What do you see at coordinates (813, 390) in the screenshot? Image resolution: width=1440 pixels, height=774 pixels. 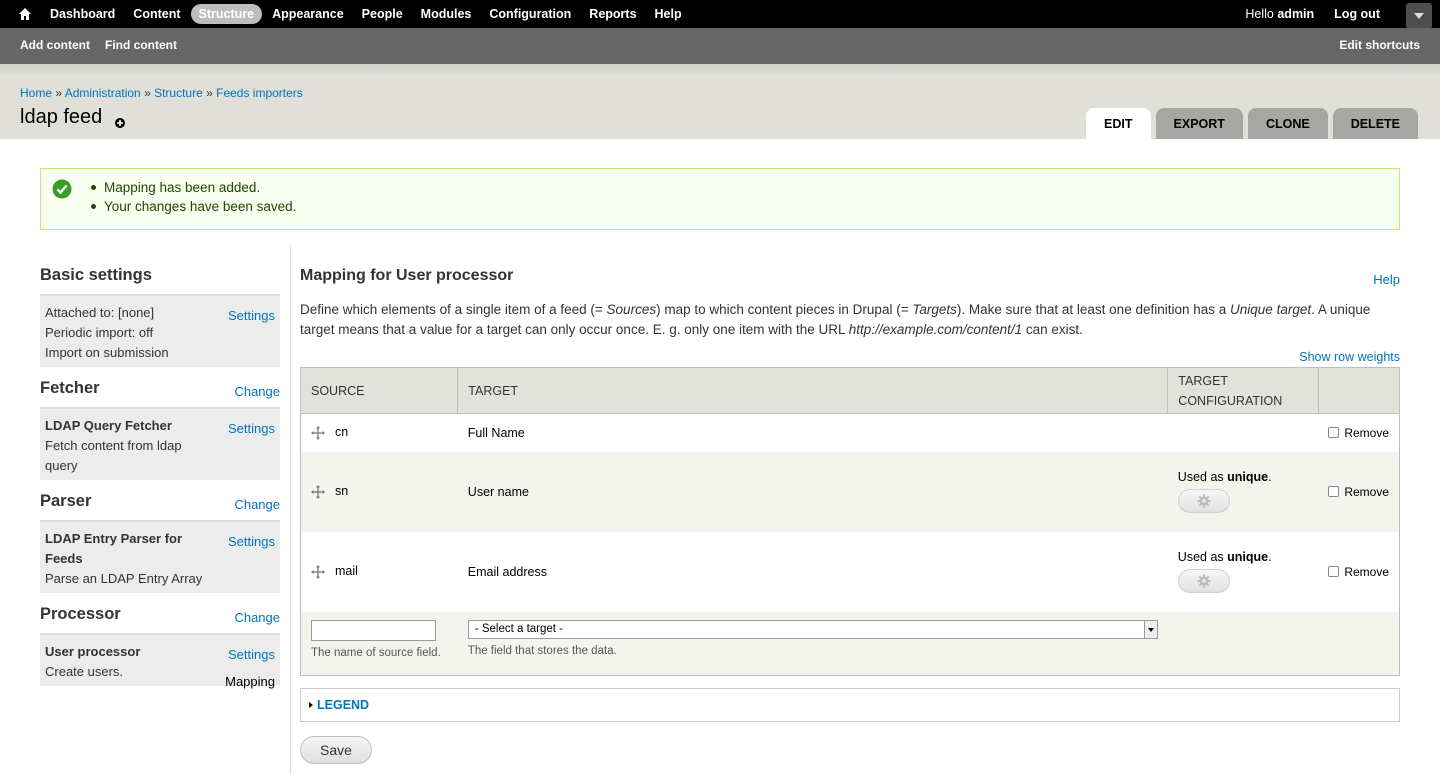 I see `column-header-target: Target` at bounding box center [813, 390].